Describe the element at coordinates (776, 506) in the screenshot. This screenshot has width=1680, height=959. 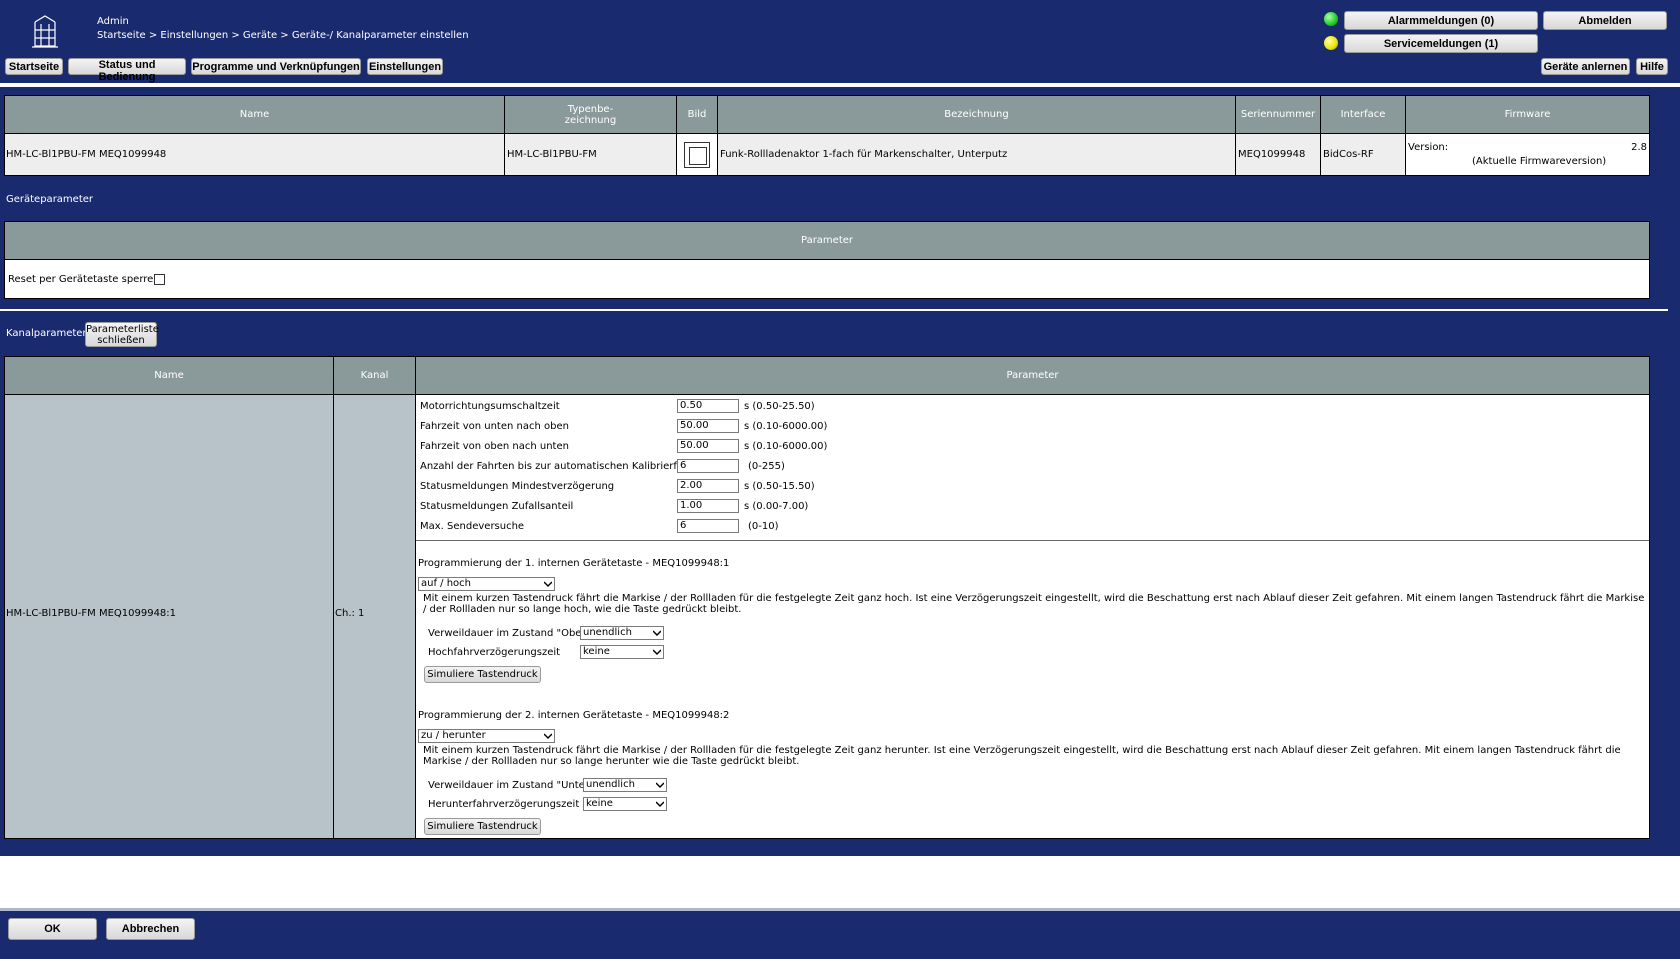
I see `param-unit-status-random: s (0.00-7.00)` at that location.